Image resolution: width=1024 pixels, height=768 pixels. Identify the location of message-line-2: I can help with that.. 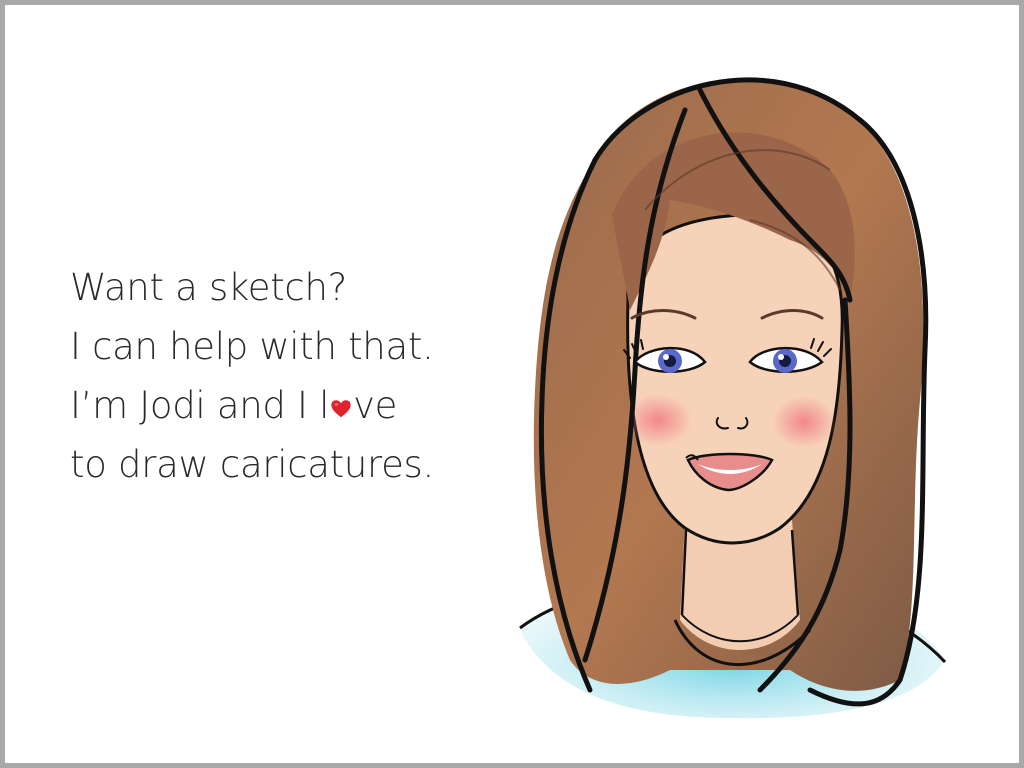
(252, 346).